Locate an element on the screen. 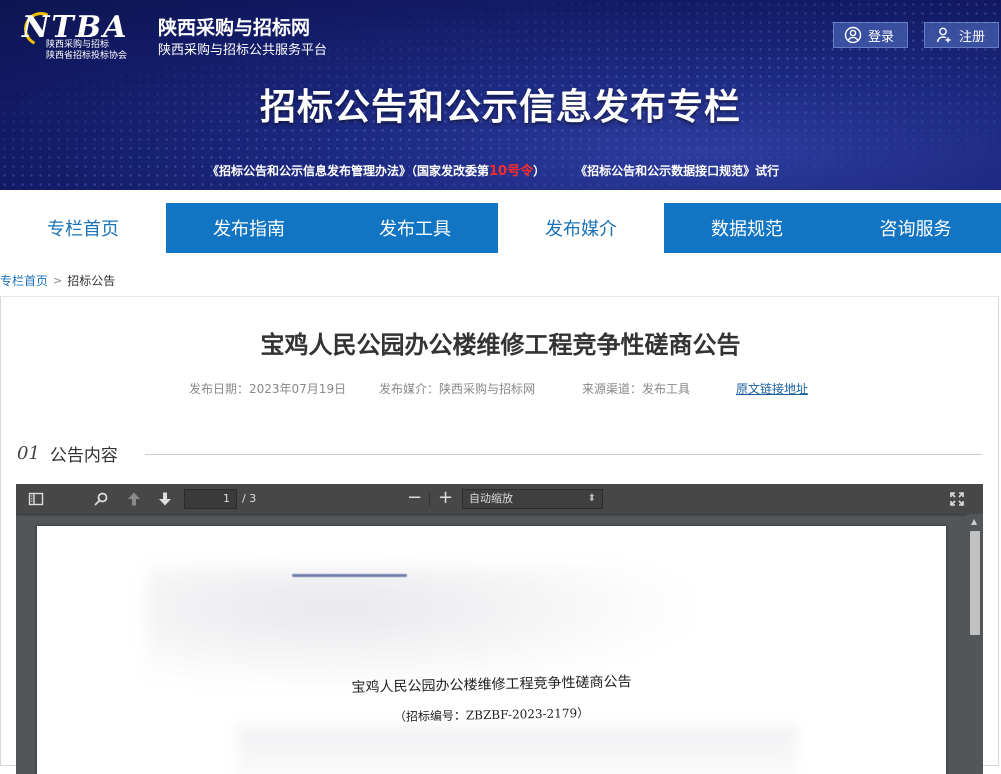 The height and width of the screenshot is (774, 1001). spec-note: 《招标公告和公示数据接口规范》试行 is located at coordinates (677, 171).